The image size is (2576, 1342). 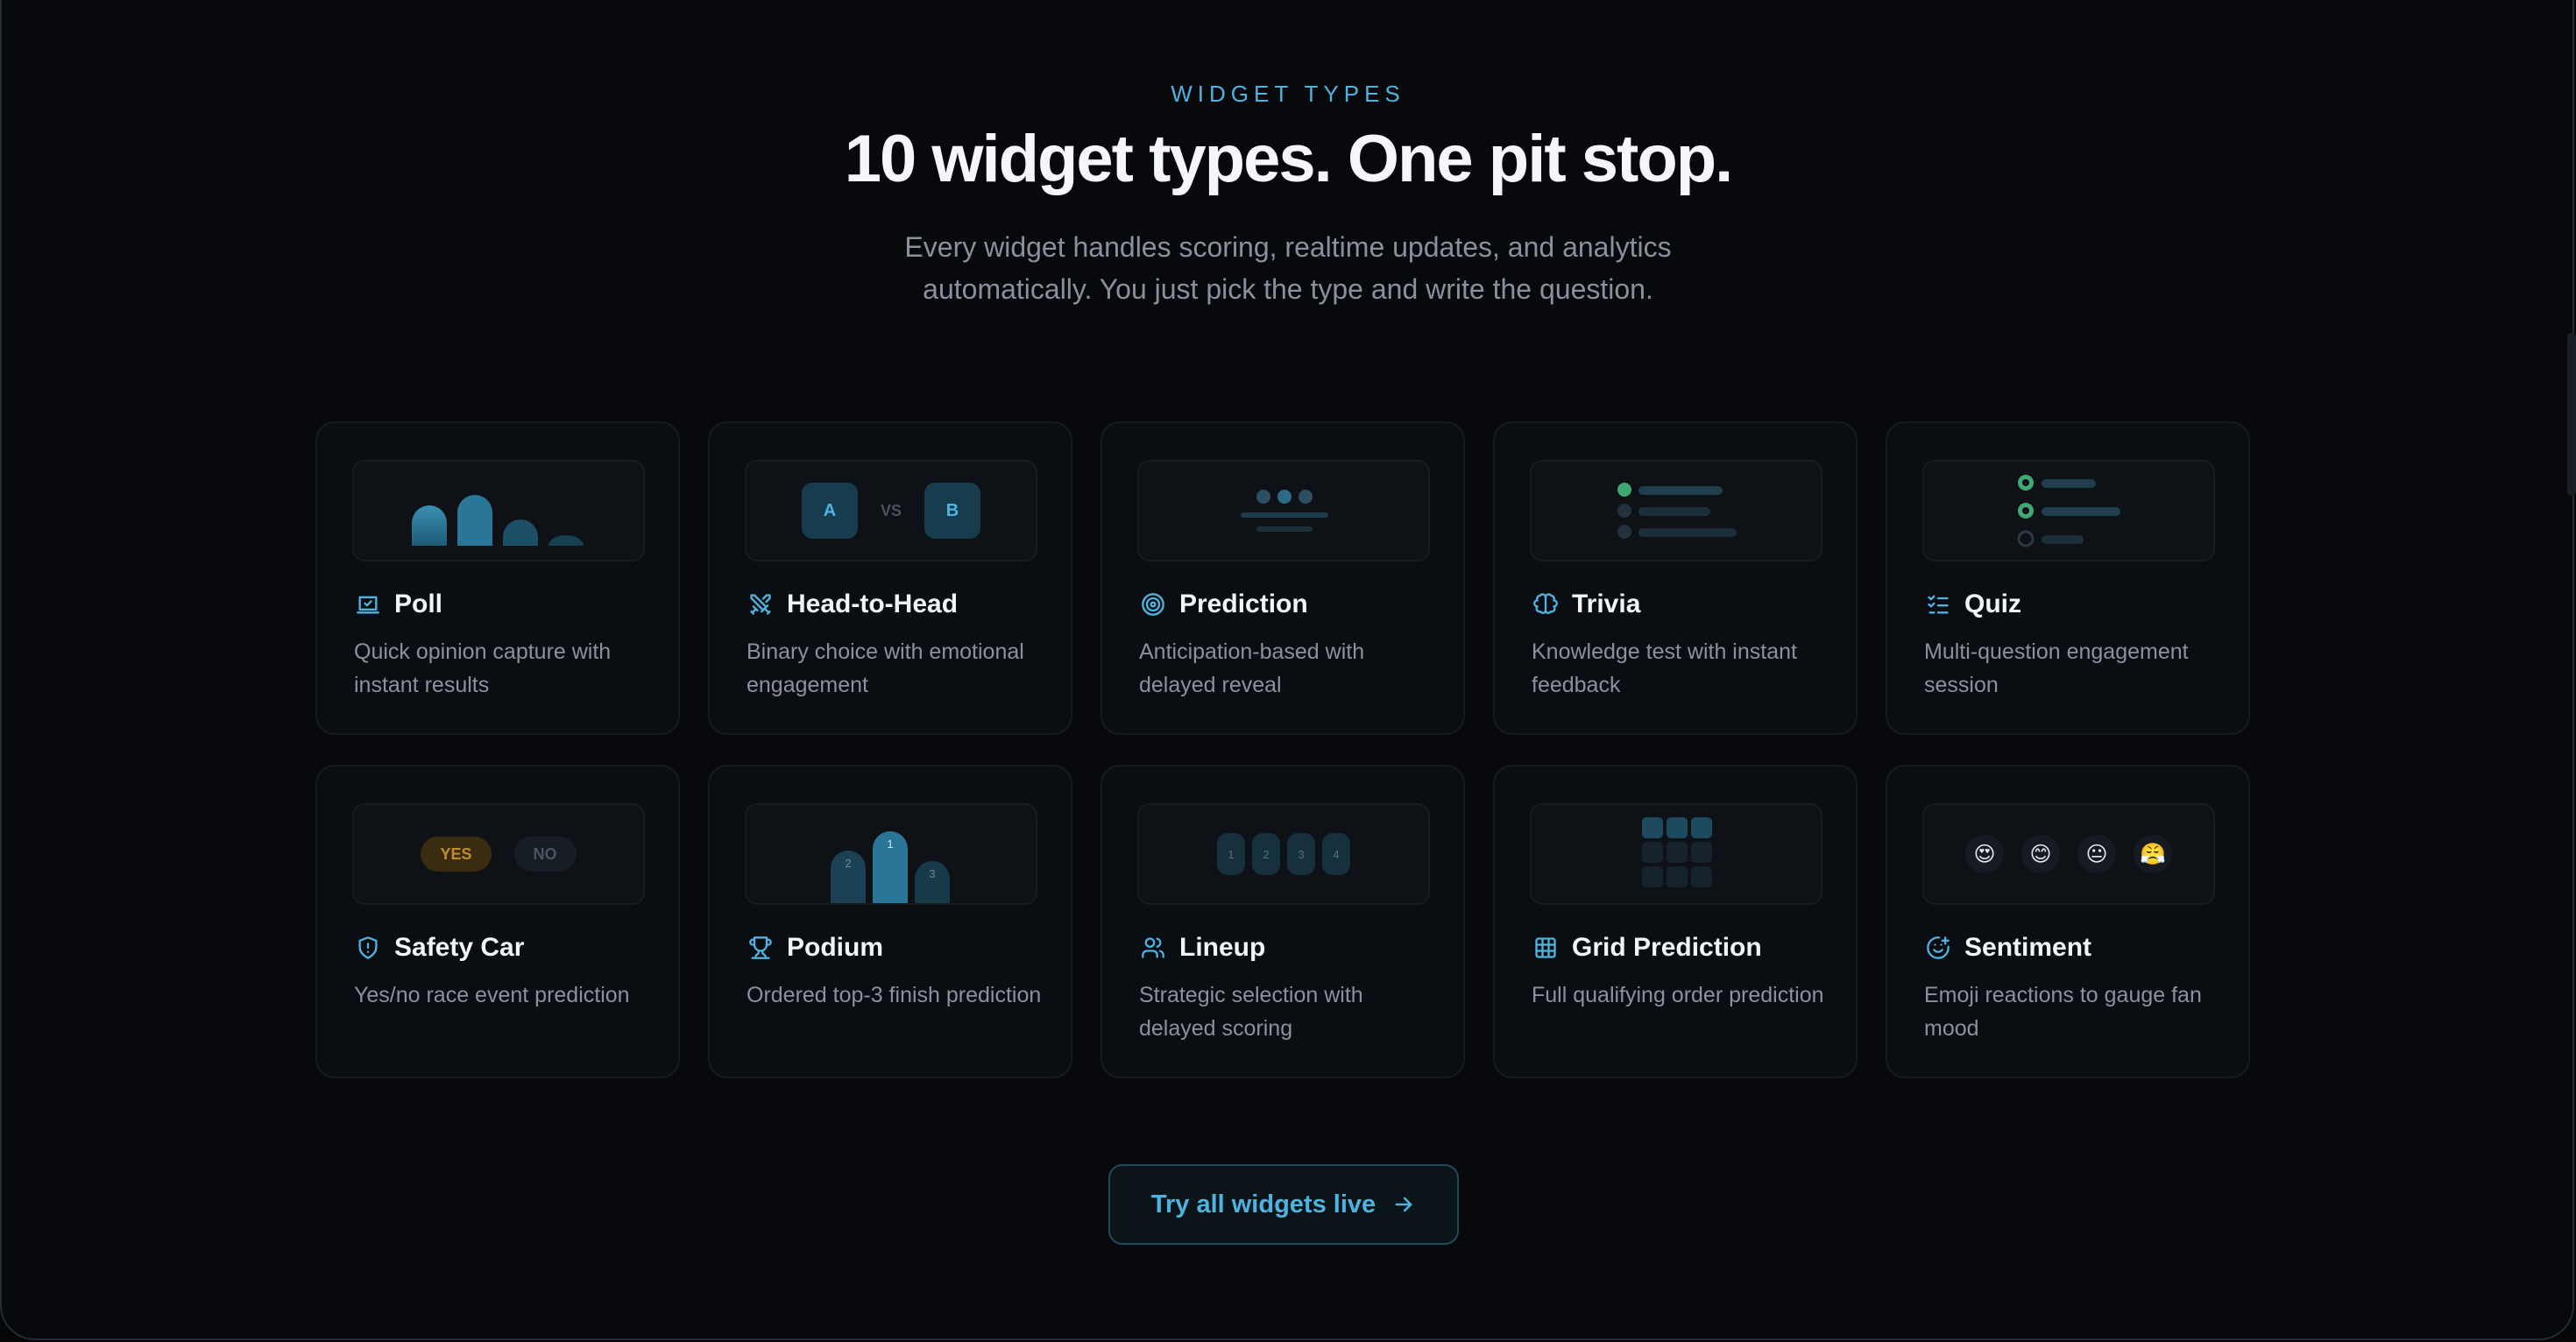 I want to click on prediction-preview, so click(x=1283, y=511).